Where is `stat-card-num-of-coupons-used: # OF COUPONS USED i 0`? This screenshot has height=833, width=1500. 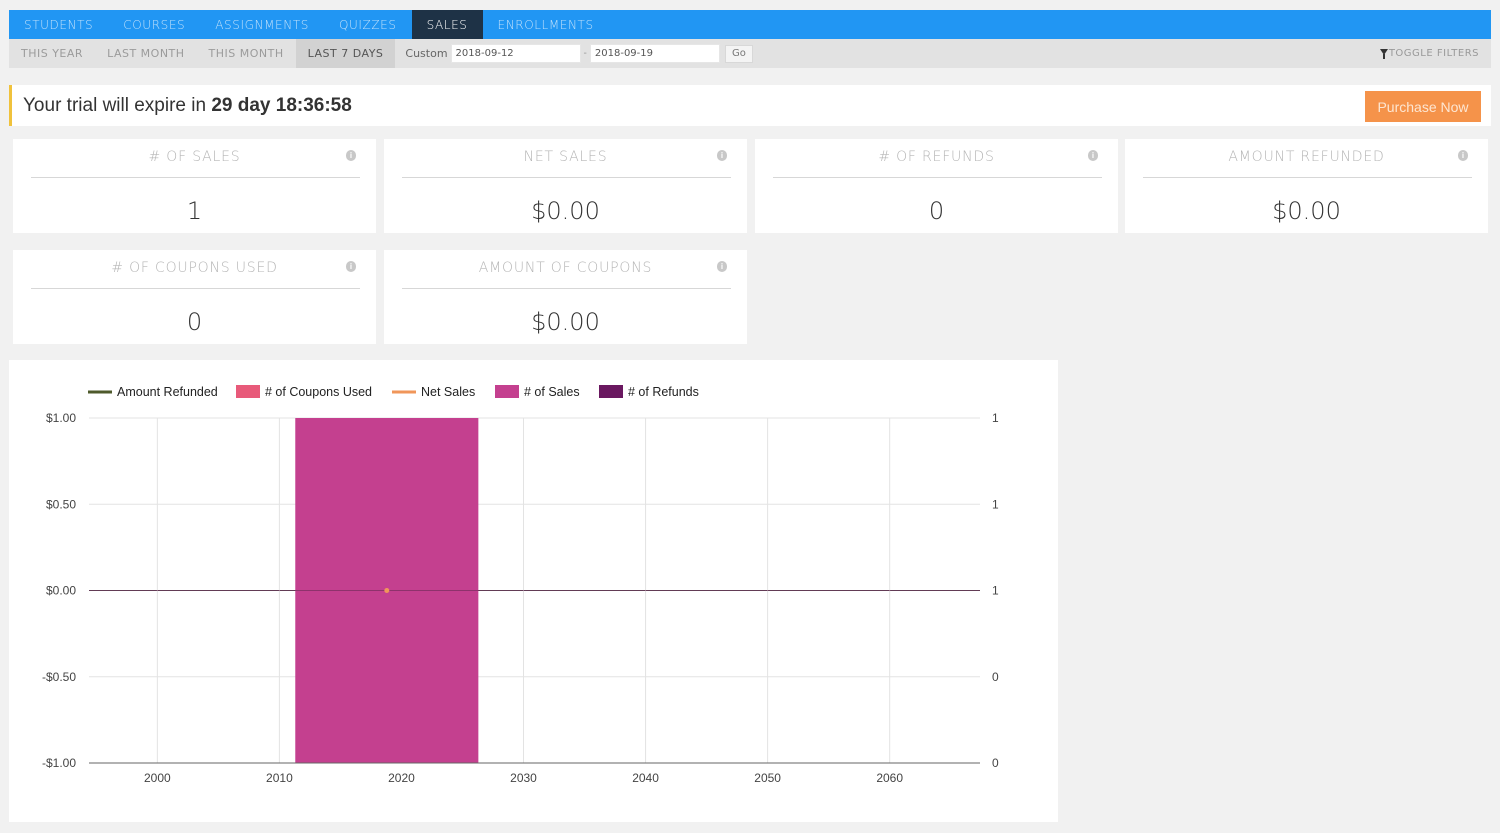
stat-card-num-of-coupons-used: # OF COUPONS USED i 0 is located at coordinates (194, 297).